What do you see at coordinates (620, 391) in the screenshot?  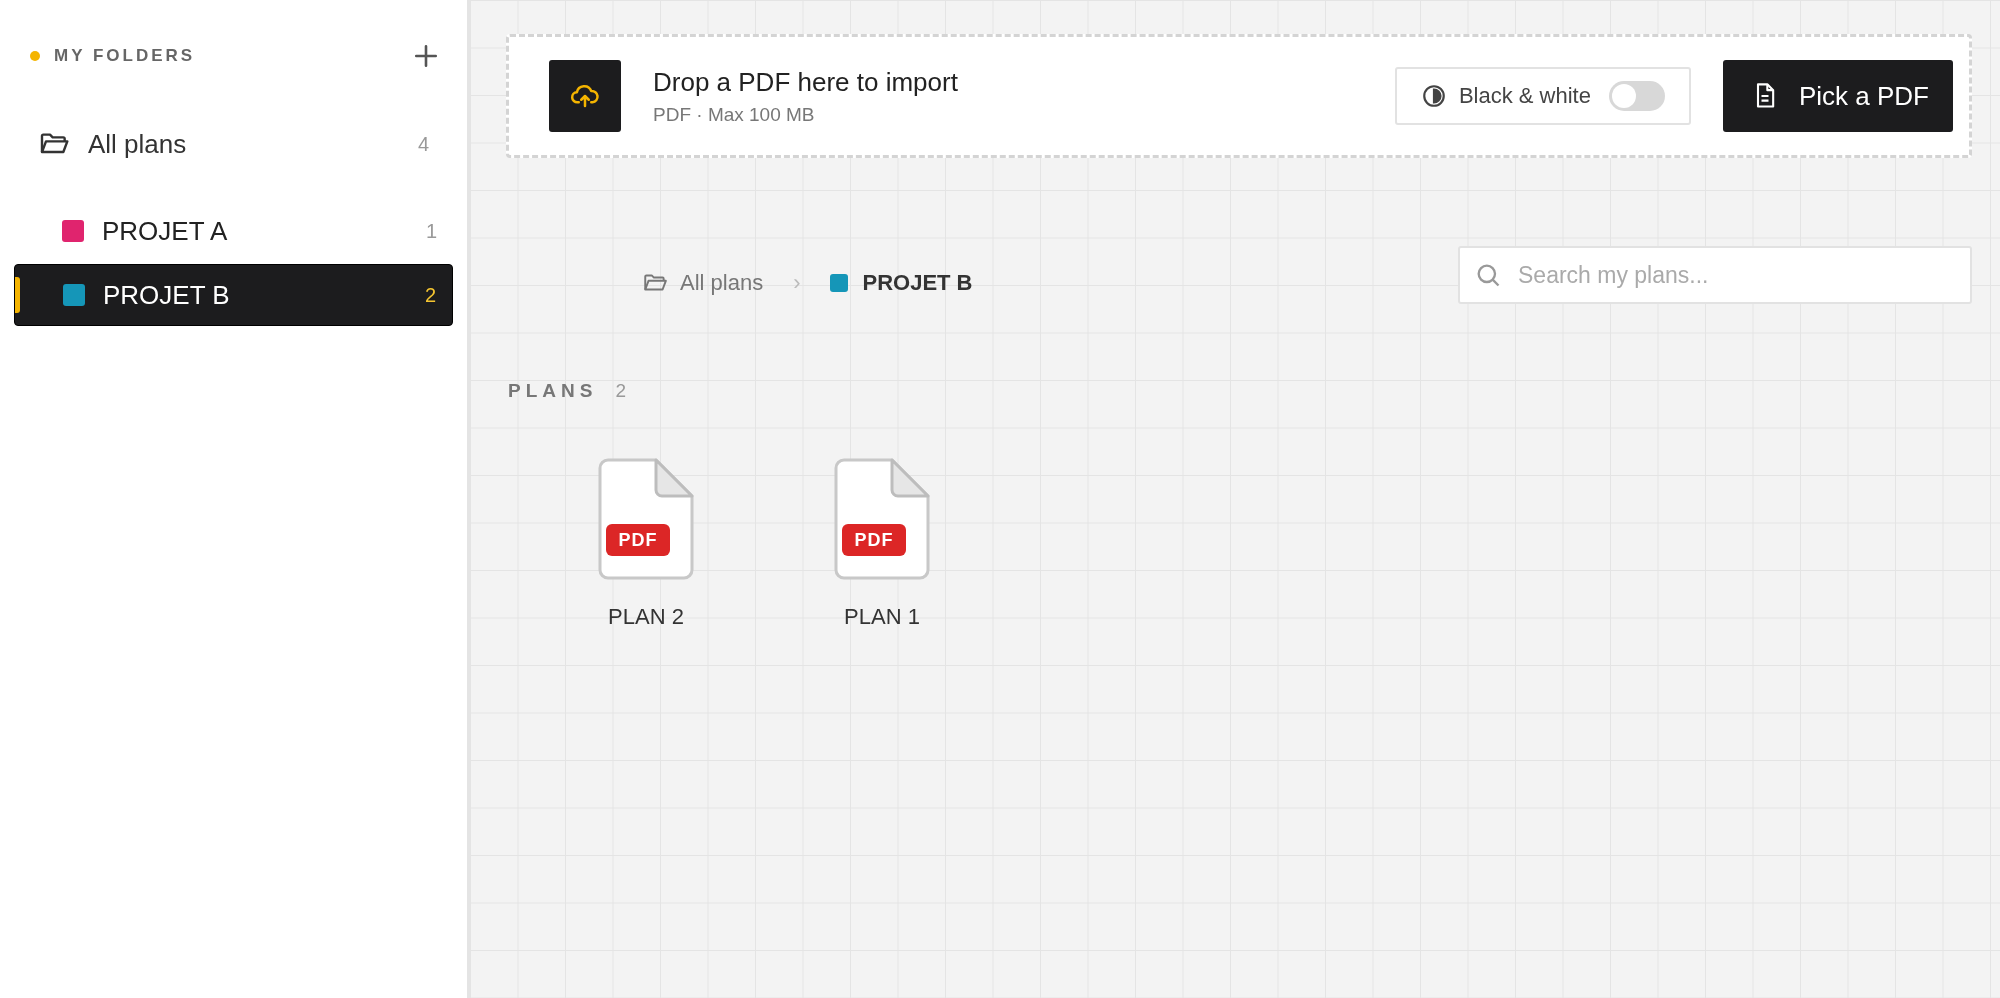 I see `plan-count: 2` at bounding box center [620, 391].